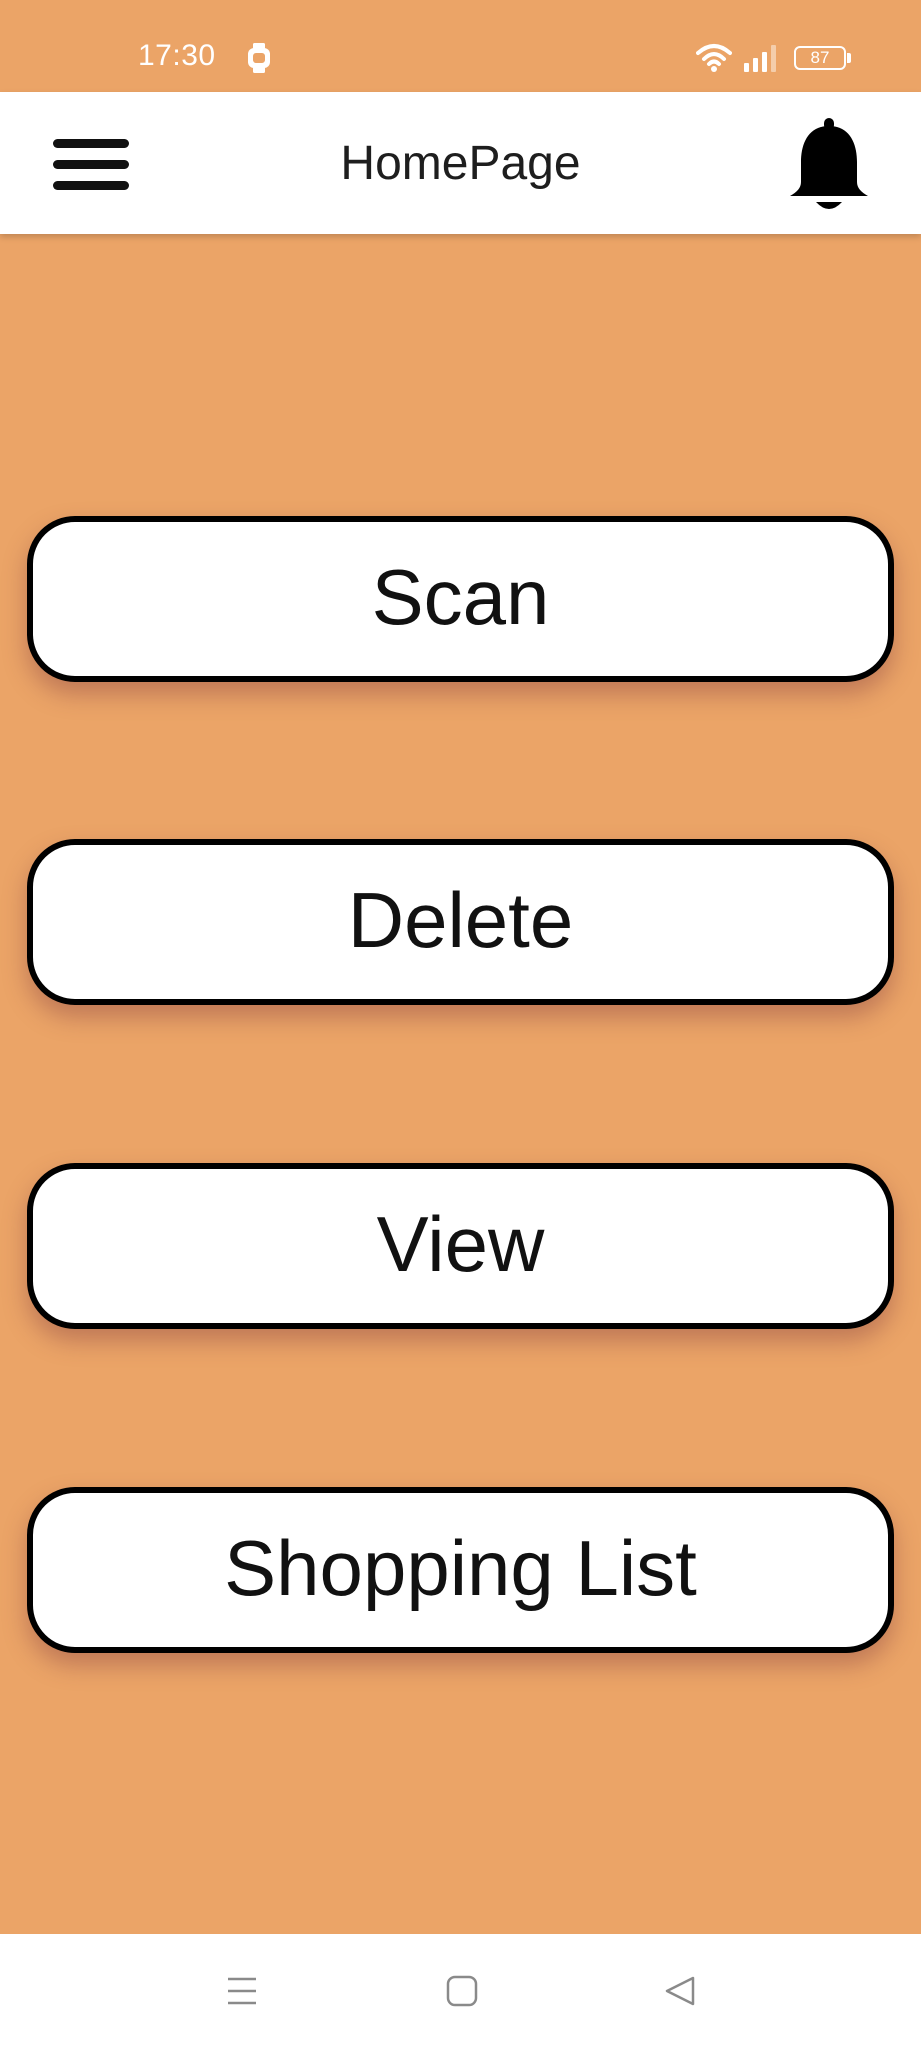 This screenshot has height=2048, width=921. What do you see at coordinates (829, 166) in the screenshot?
I see `bell-icon` at bounding box center [829, 166].